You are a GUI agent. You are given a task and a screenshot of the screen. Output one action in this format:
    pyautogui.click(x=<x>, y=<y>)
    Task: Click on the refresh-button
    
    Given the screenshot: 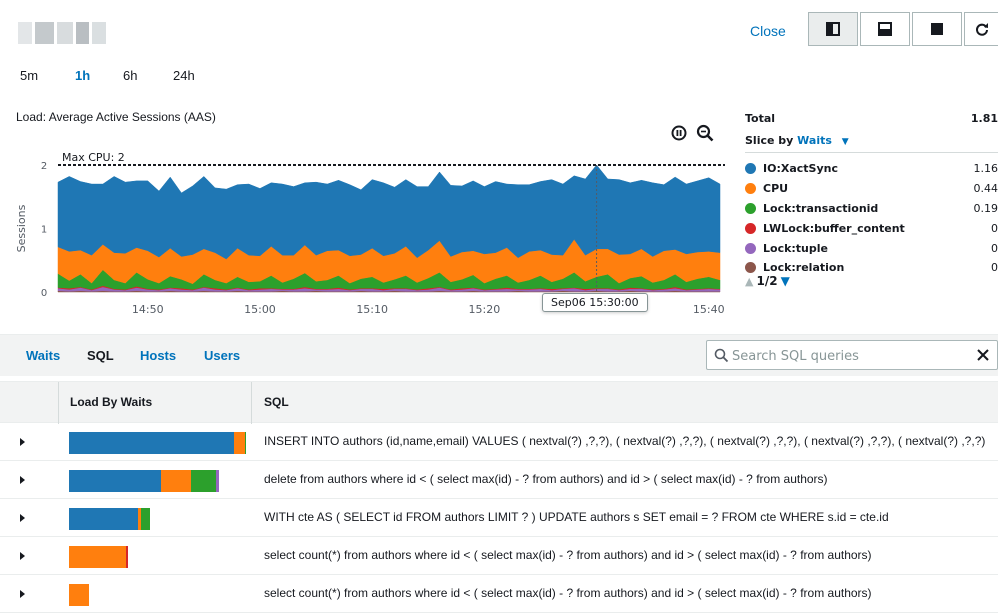 What is the action you would take?
    pyautogui.click(x=981, y=29)
    